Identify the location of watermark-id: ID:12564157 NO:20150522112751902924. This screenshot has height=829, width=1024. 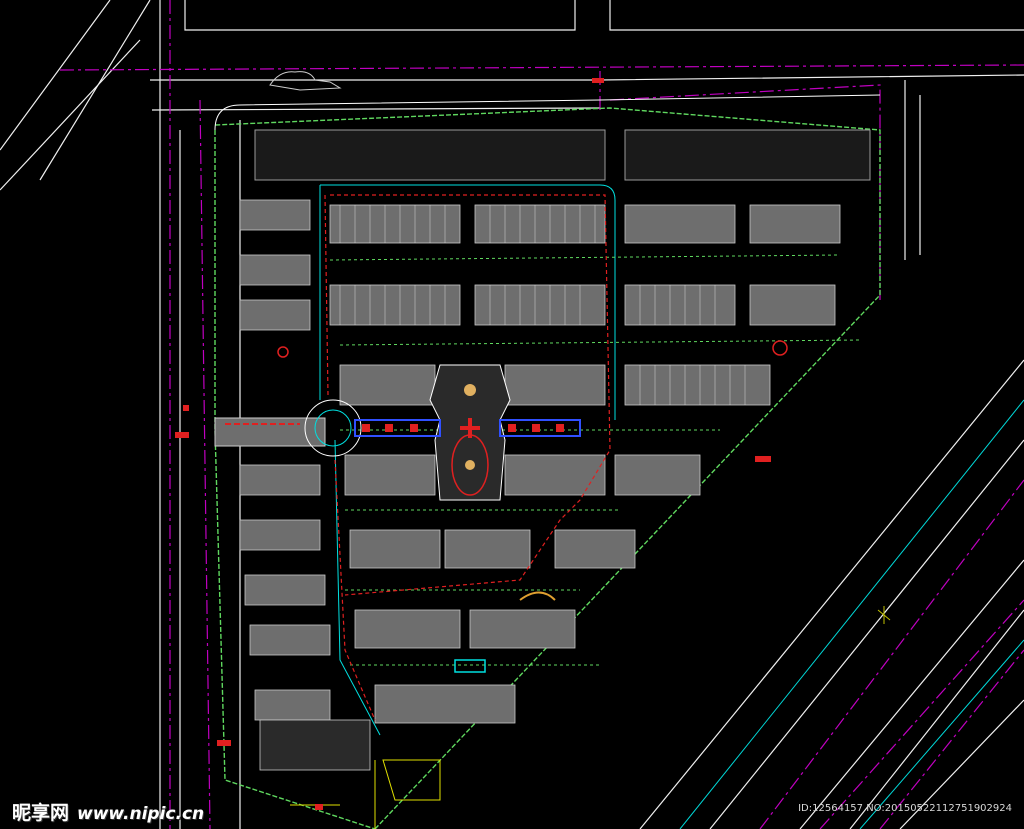
(905, 808).